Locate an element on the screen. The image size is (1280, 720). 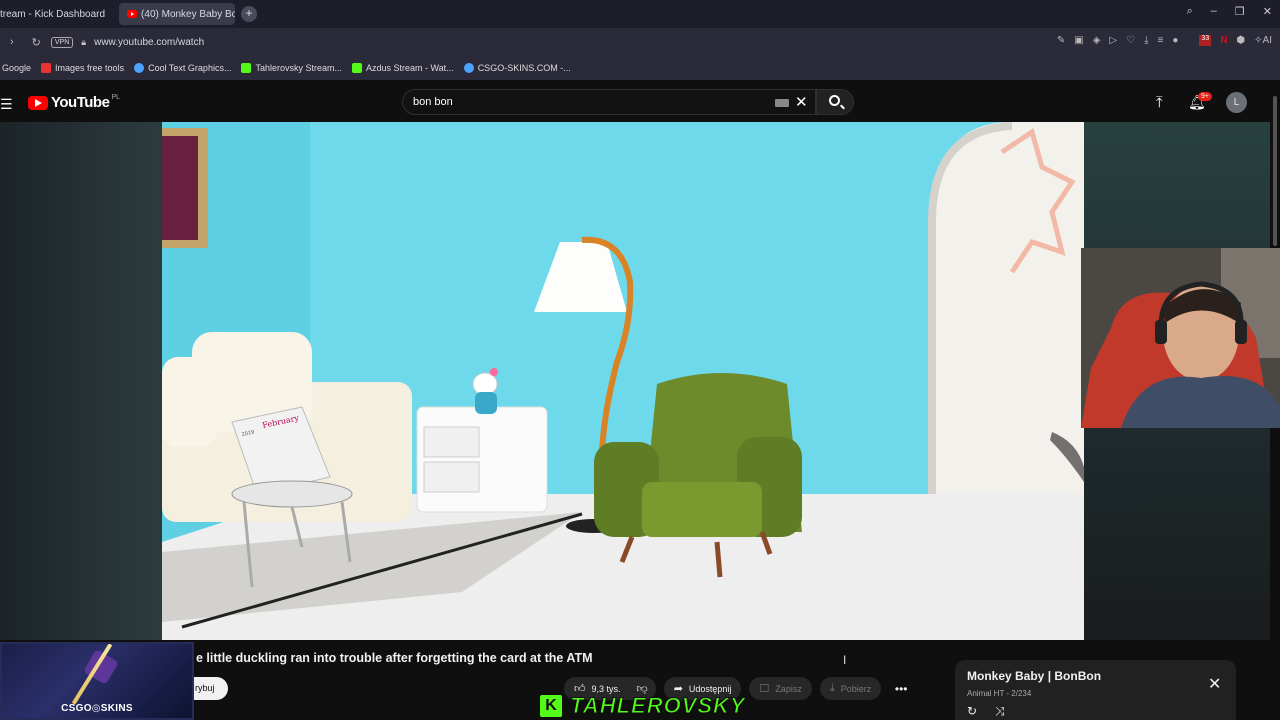
more-actions-button: ••• is located at coordinates (901, 688).